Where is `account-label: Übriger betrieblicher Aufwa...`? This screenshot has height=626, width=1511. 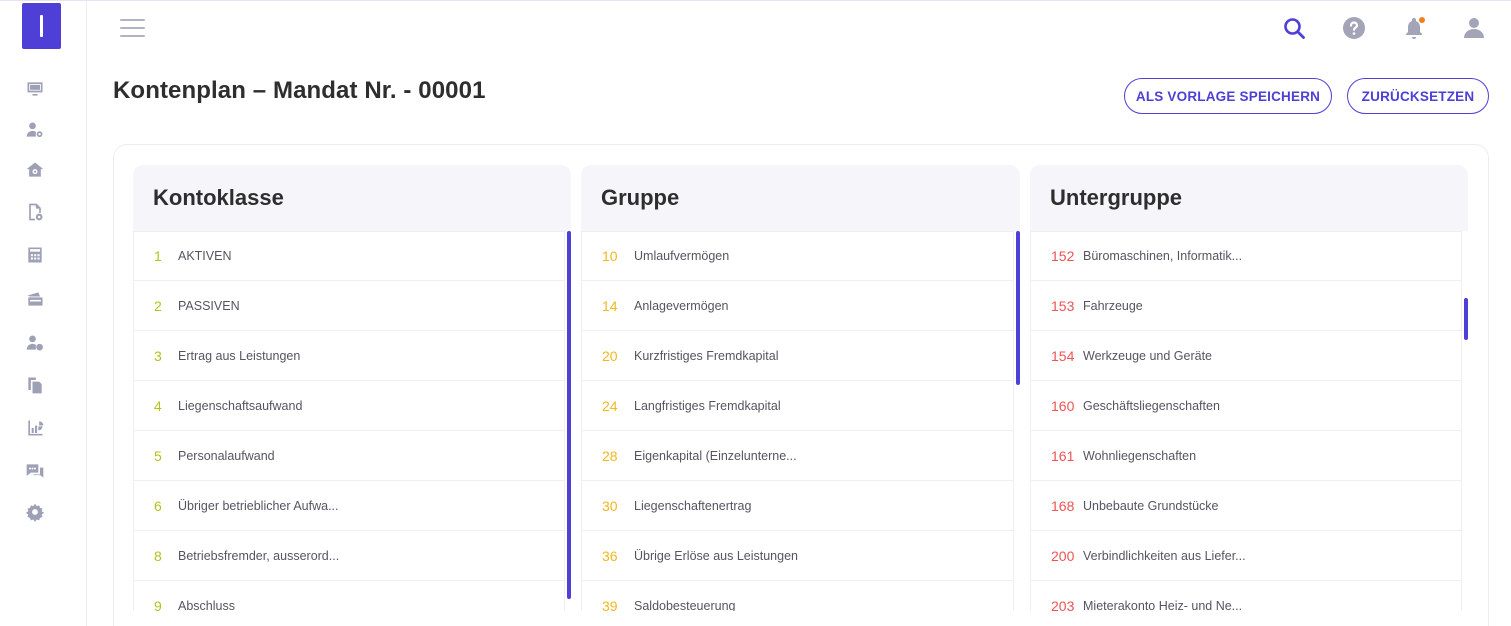 account-label: Übriger betrieblicher Aufwa... is located at coordinates (258, 505).